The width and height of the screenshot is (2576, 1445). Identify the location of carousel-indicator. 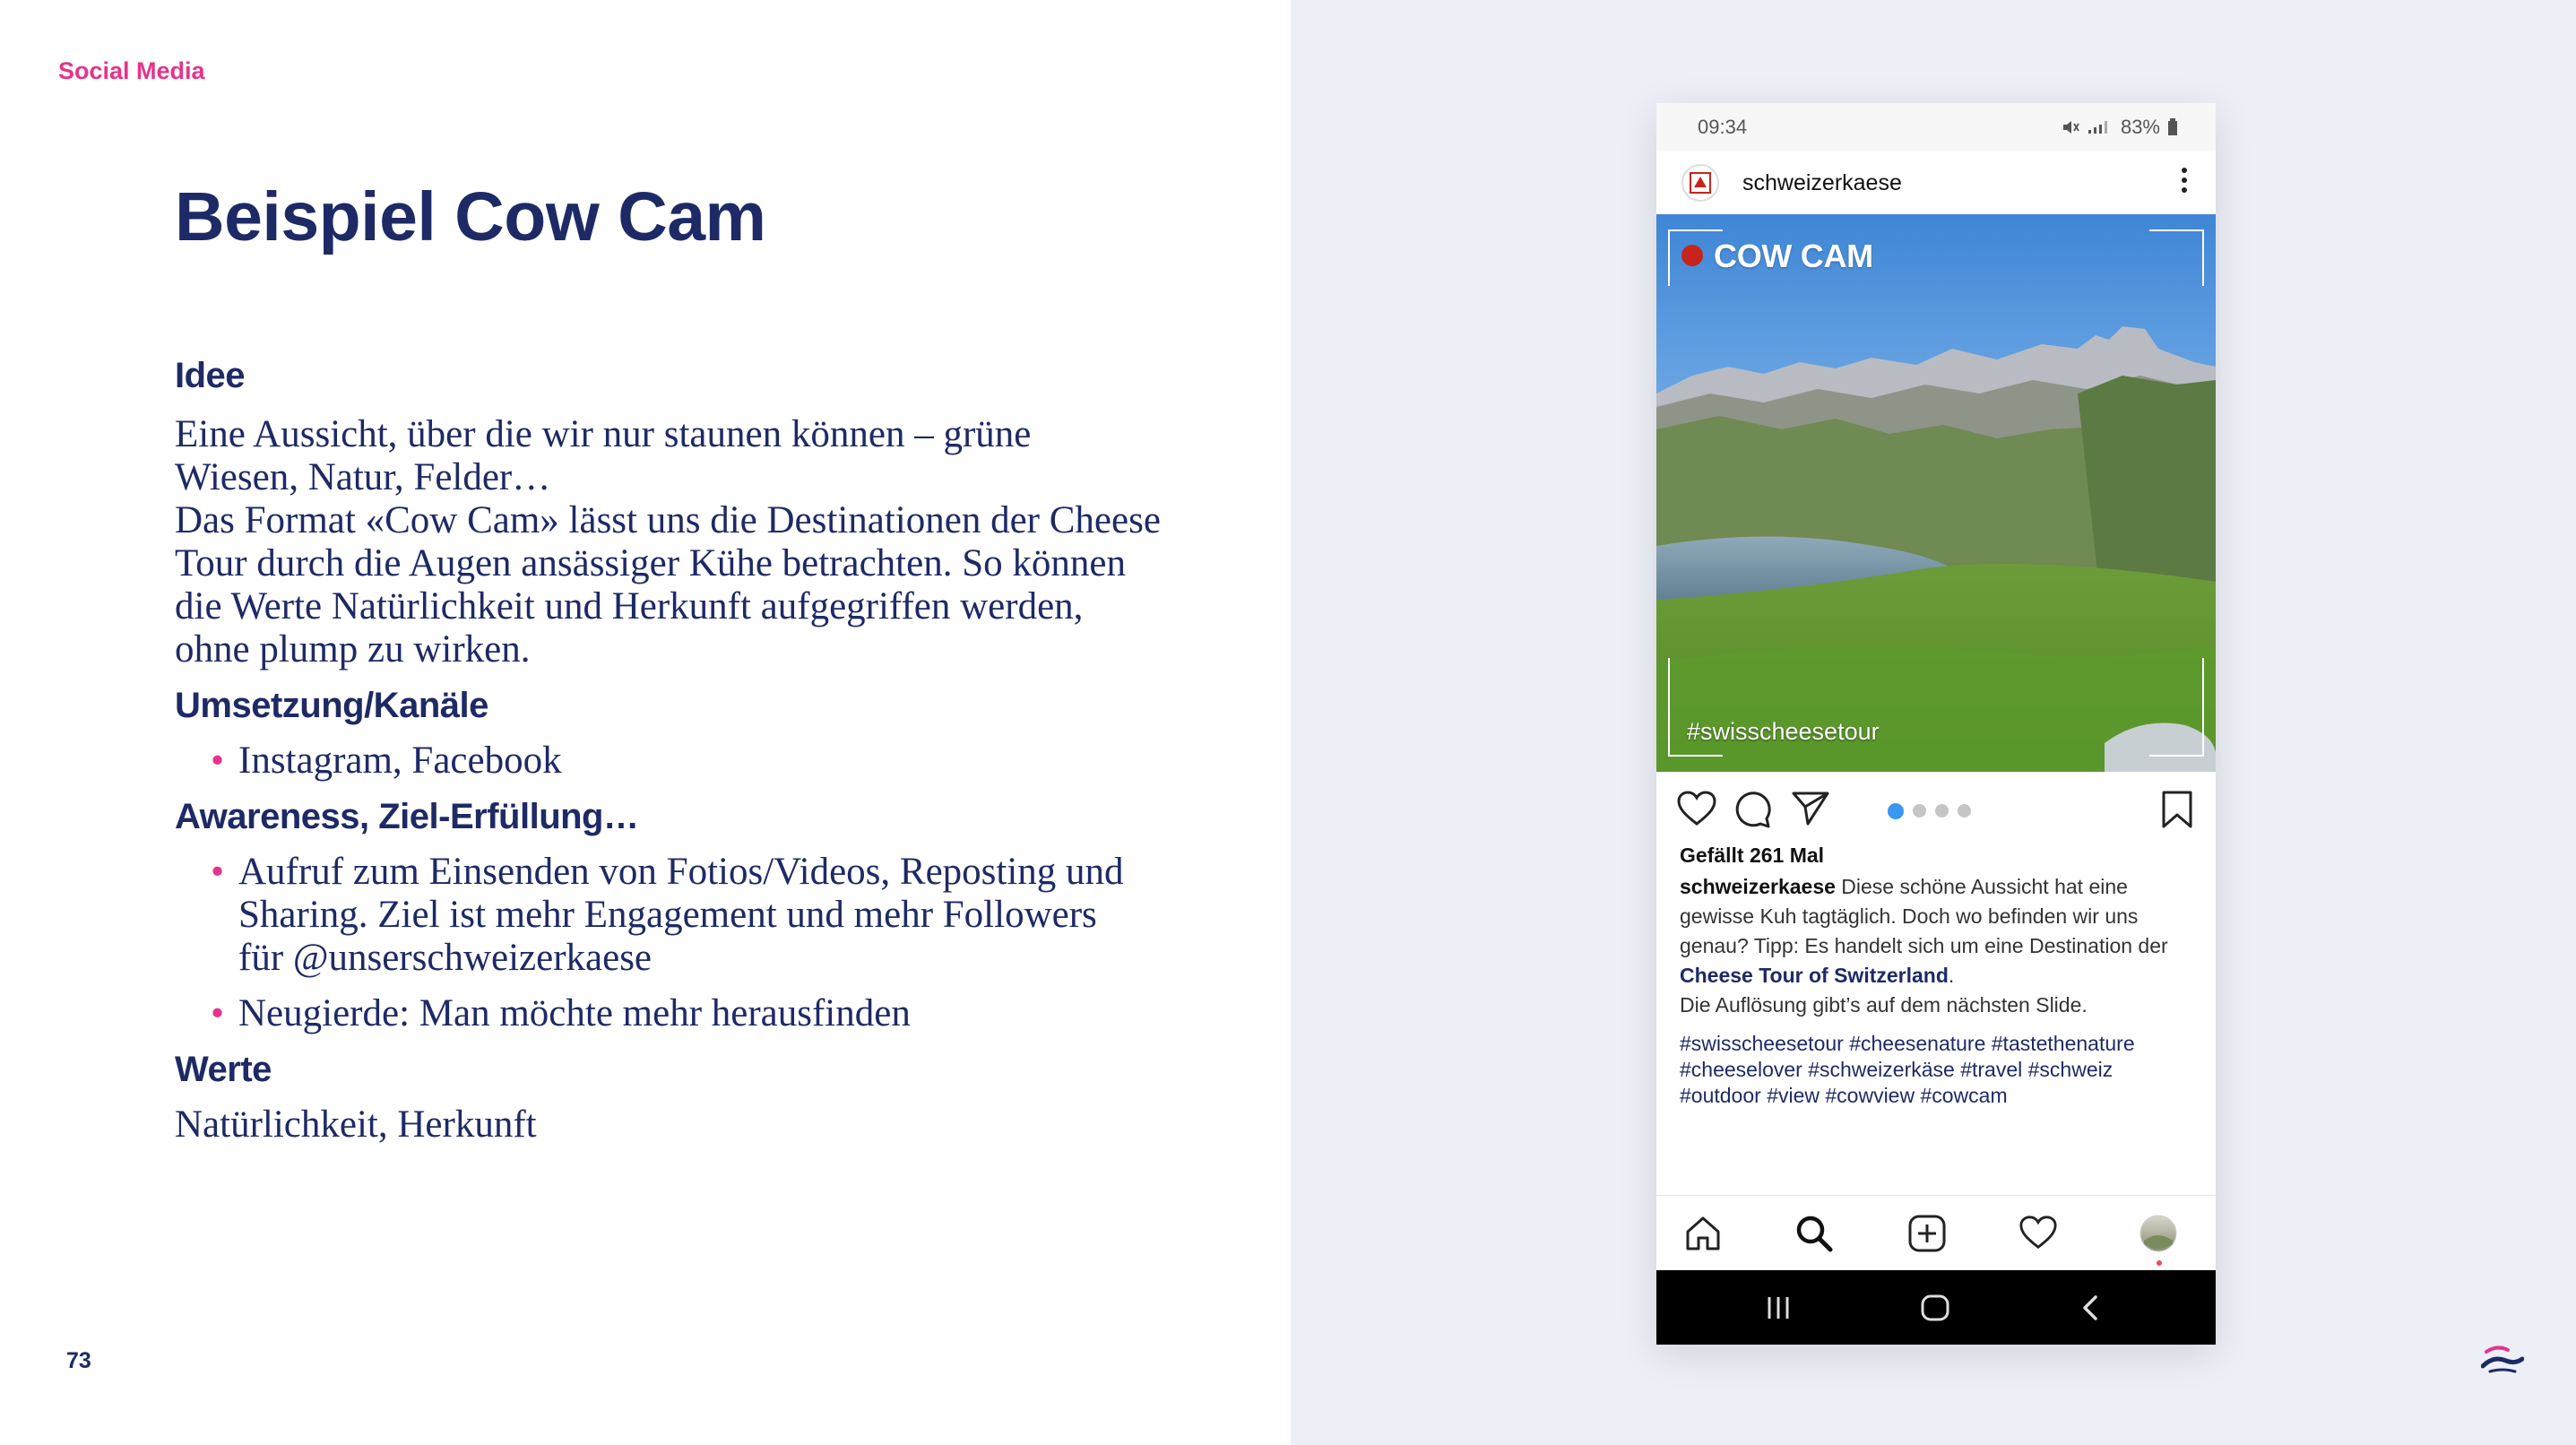
(1929, 811).